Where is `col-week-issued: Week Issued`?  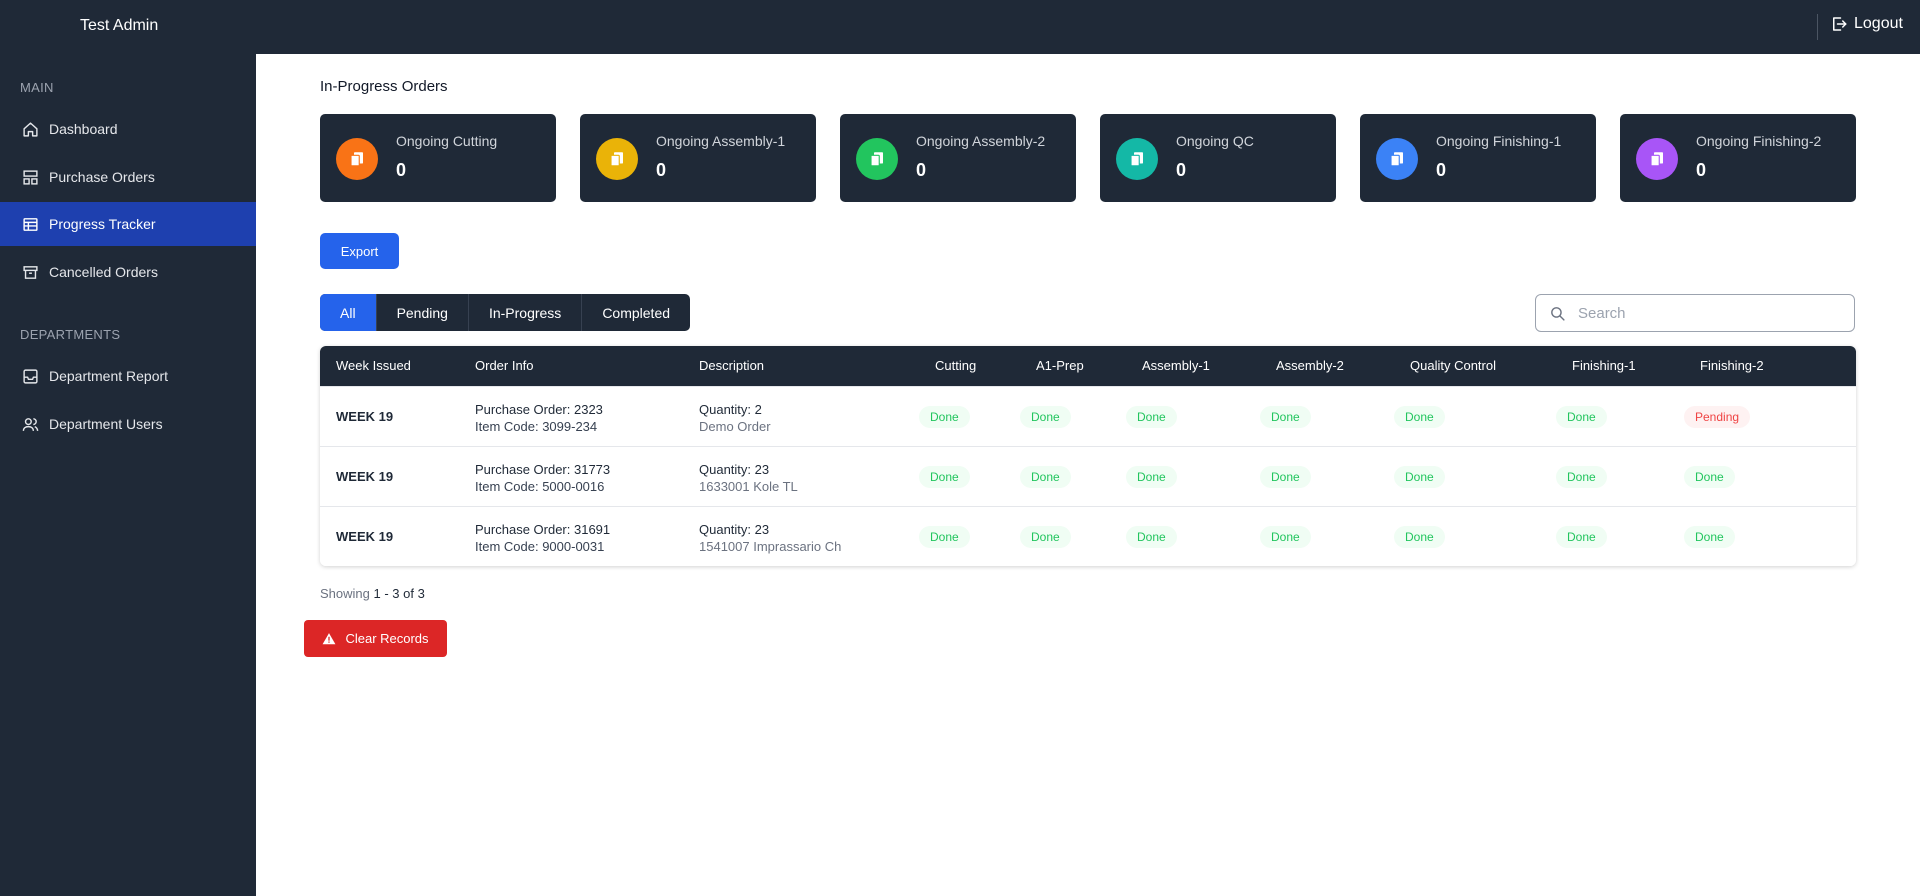 col-week-issued: Week Issued is located at coordinates (373, 365).